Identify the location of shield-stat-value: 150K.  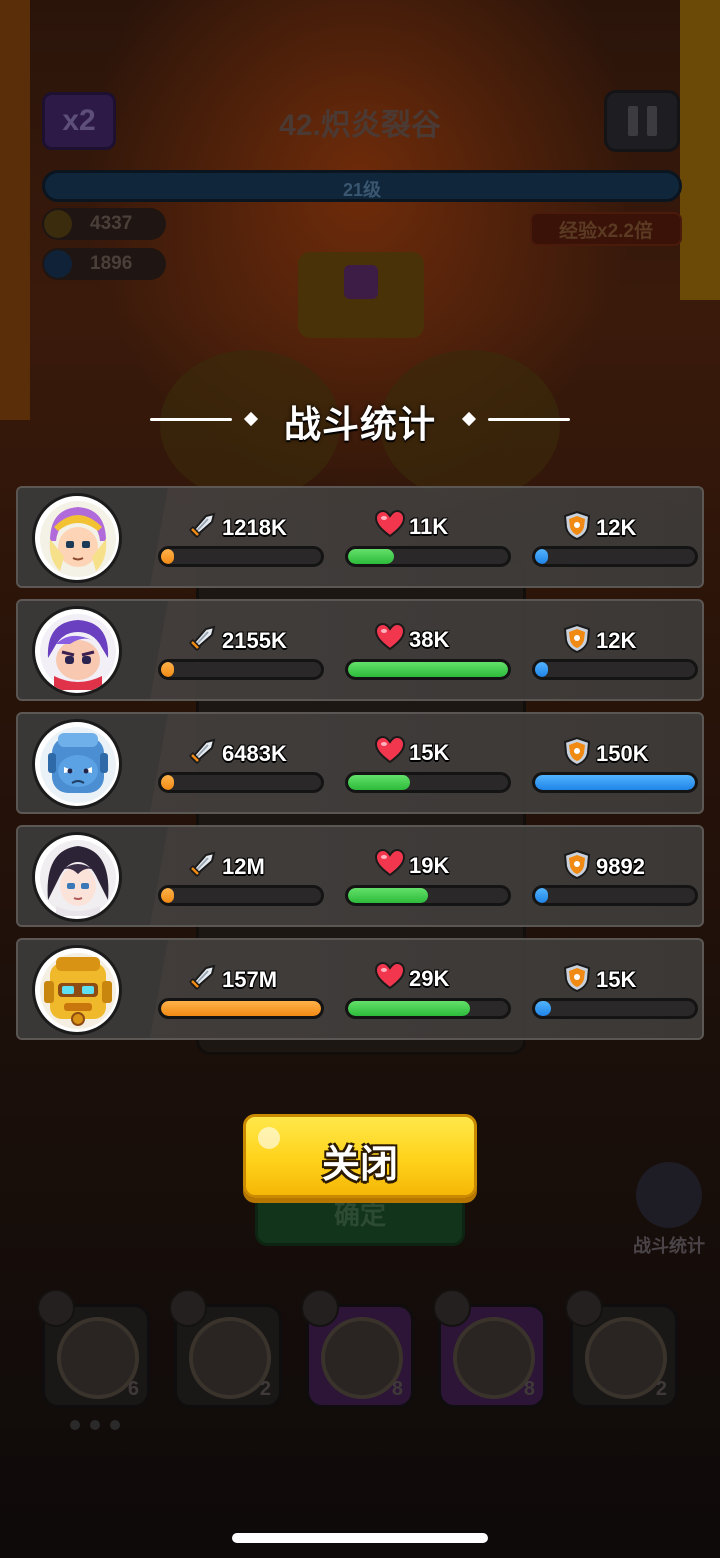
(622, 753).